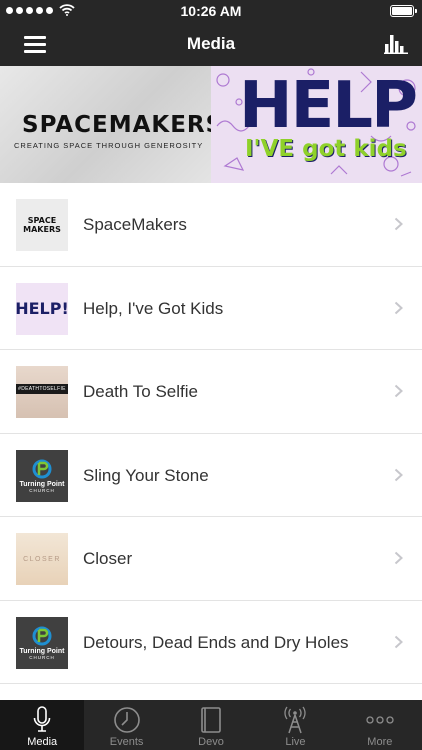  What do you see at coordinates (135, 224) in the screenshot?
I see `list-item-label: SpaceMakers` at bounding box center [135, 224].